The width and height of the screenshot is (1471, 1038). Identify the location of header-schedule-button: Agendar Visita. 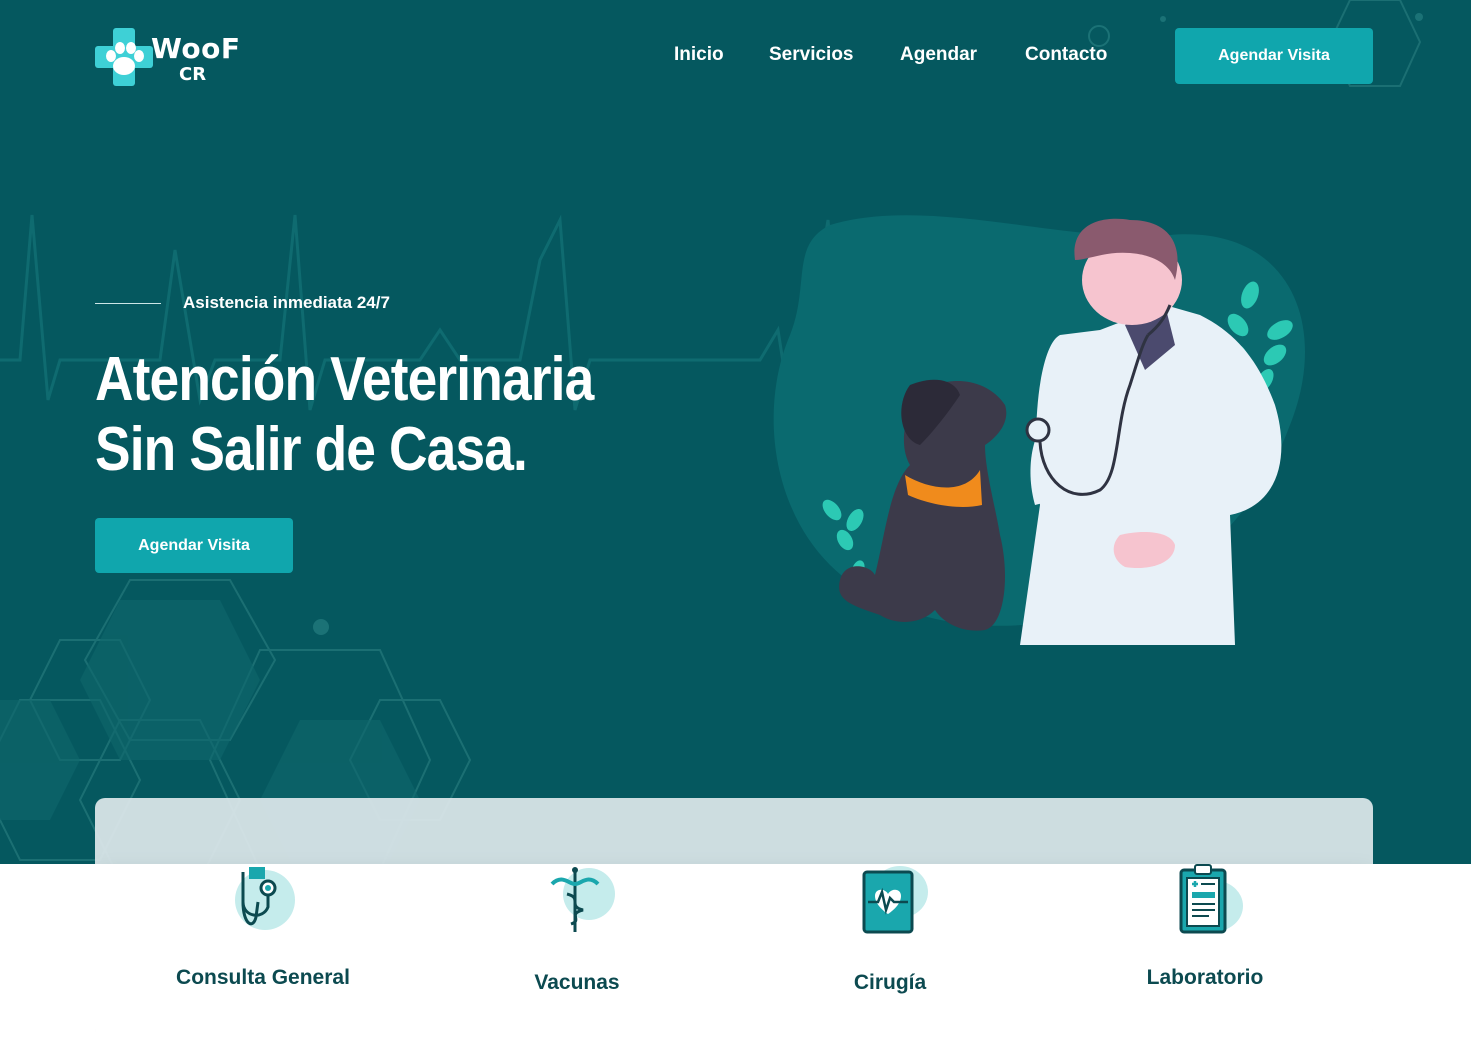
(1274, 56).